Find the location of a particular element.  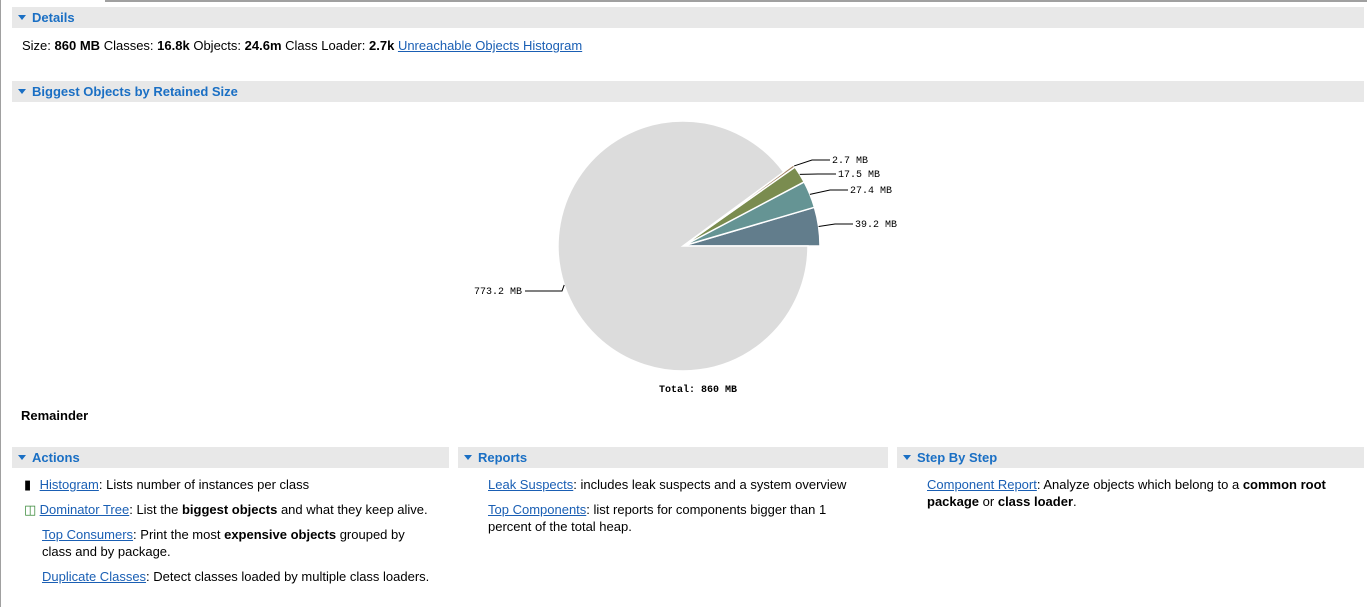

loader-label: Class Loader: is located at coordinates (325, 45).